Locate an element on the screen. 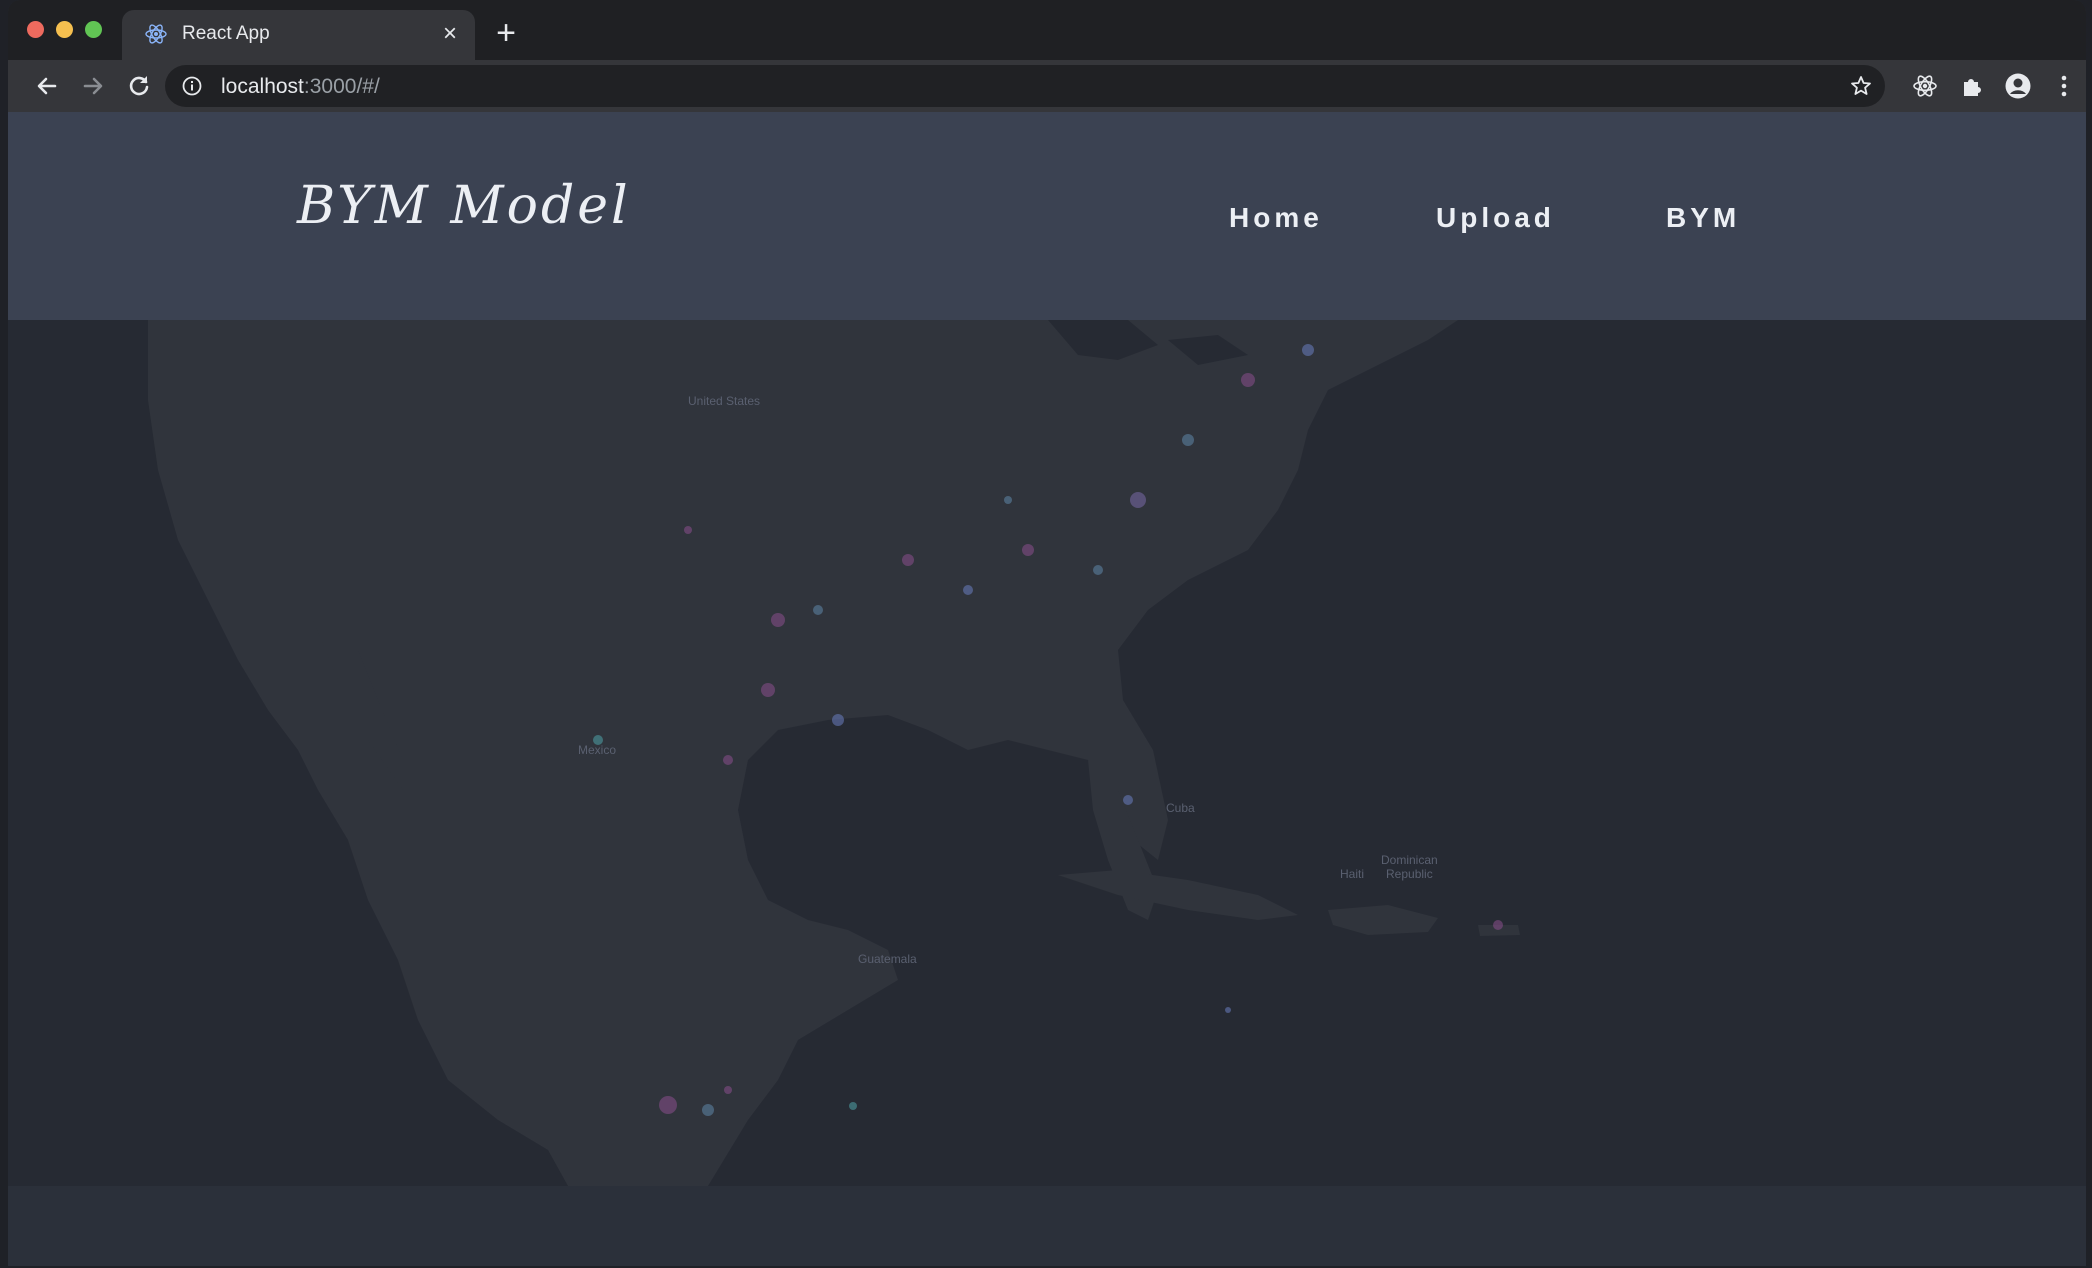 The image size is (2092, 1268). more-menu-icon is located at coordinates (2064, 86).